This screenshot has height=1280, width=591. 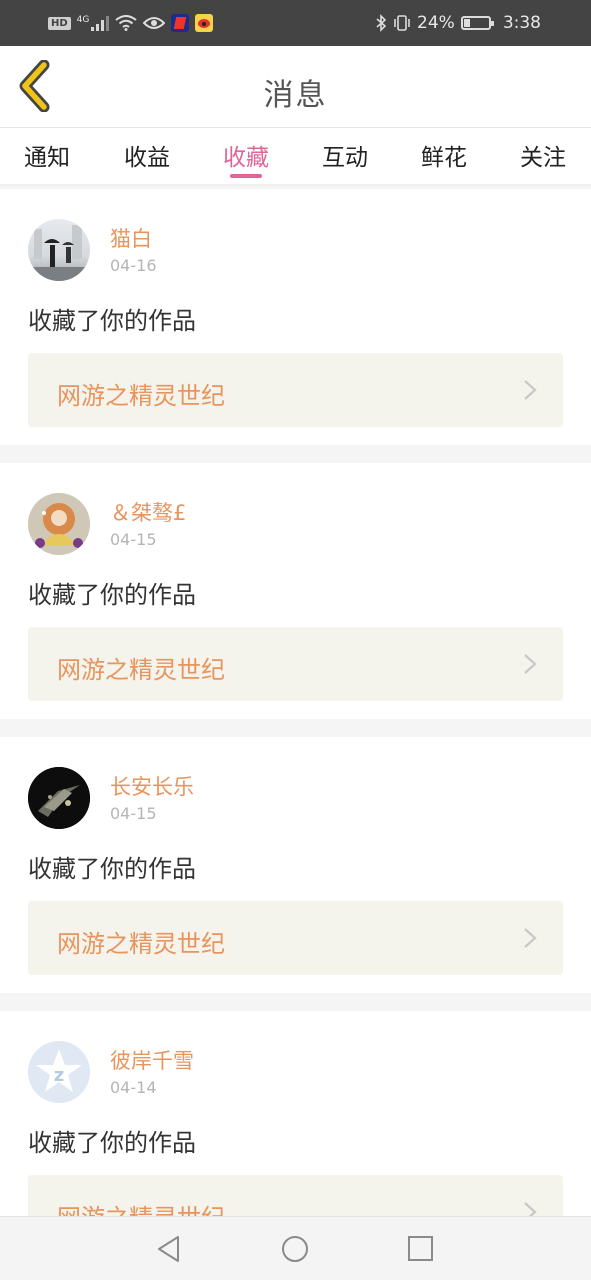 I want to click on timestamp: 04-16, so click(x=133, y=265).